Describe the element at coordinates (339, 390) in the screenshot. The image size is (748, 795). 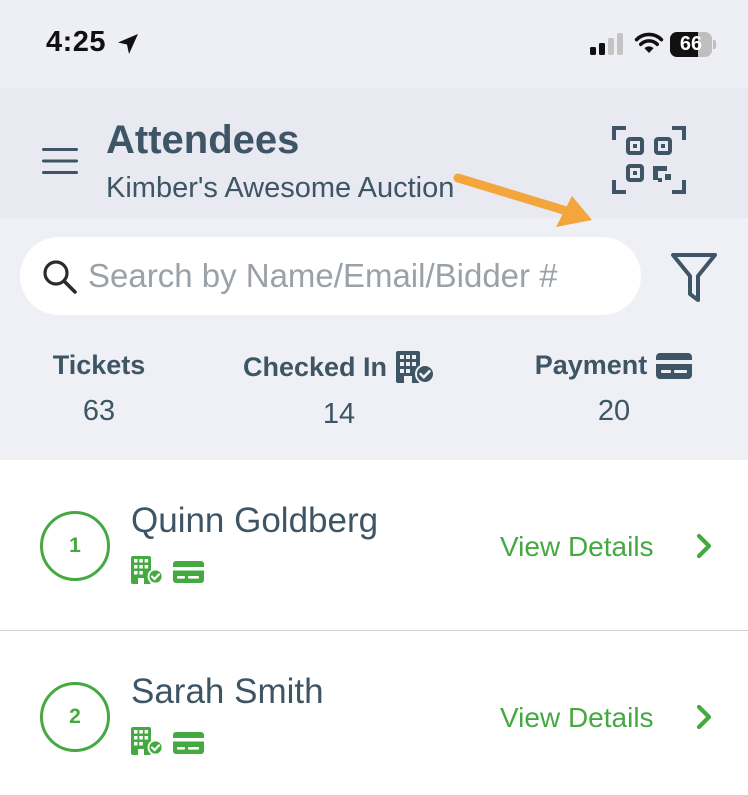
I see `stat-checked-in: Checked In 14` at that location.